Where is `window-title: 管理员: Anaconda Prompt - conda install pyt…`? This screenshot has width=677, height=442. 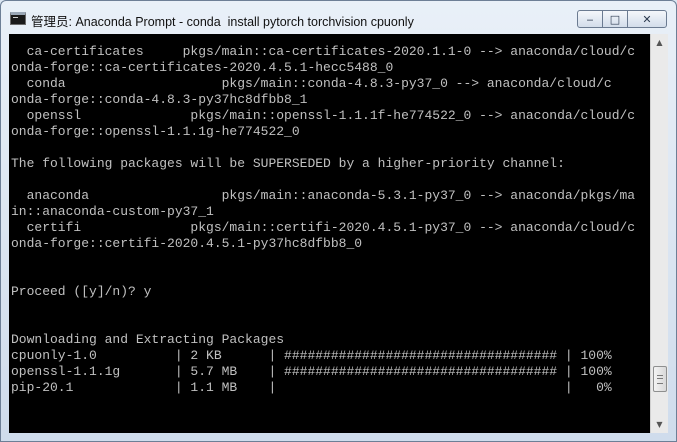
window-title: 管理员: Anaconda Prompt - conda install pyt… is located at coordinates (222, 22).